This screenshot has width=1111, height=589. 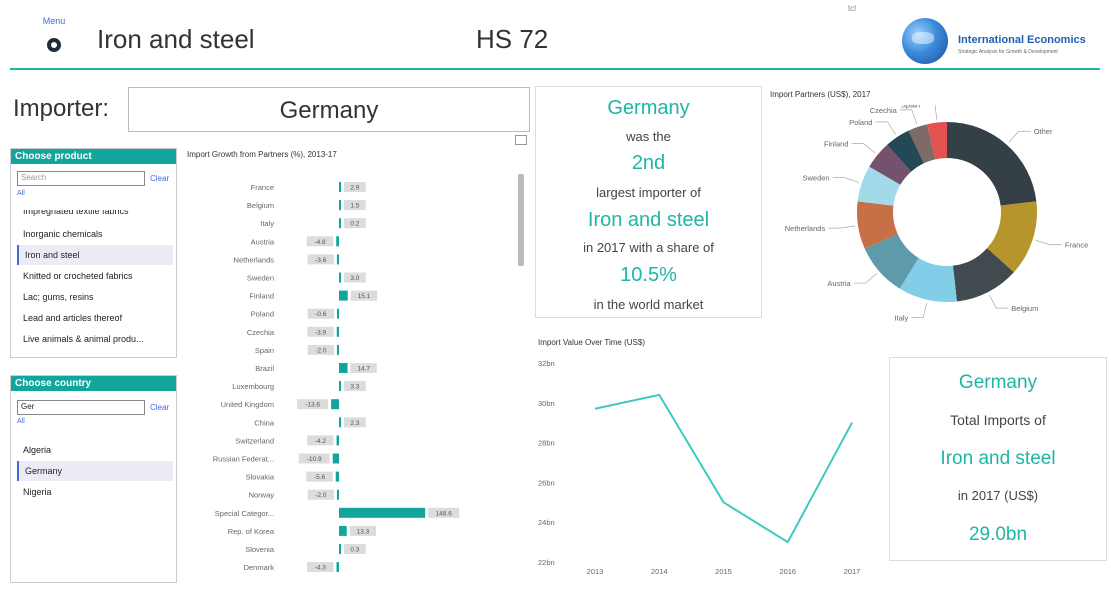 What do you see at coordinates (54, 34) in the screenshot?
I see `menu-button: Menu` at bounding box center [54, 34].